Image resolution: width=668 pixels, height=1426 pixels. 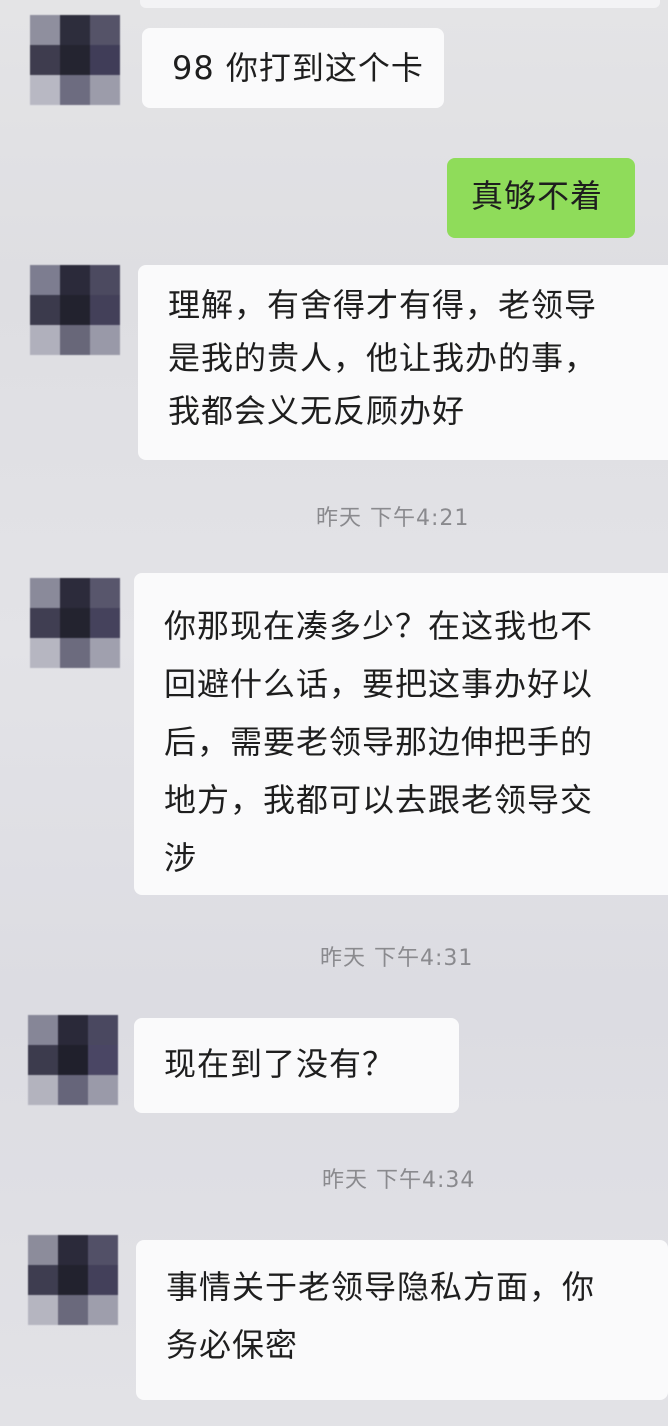 What do you see at coordinates (232, 1345) in the screenshot?
I see `message-text-line: 务必保密` at bounding box center [232, 1345].